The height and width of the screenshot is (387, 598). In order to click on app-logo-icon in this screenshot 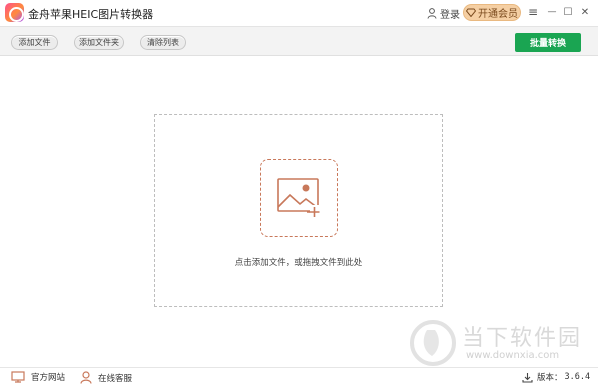, I will do `click(14, 12)`.